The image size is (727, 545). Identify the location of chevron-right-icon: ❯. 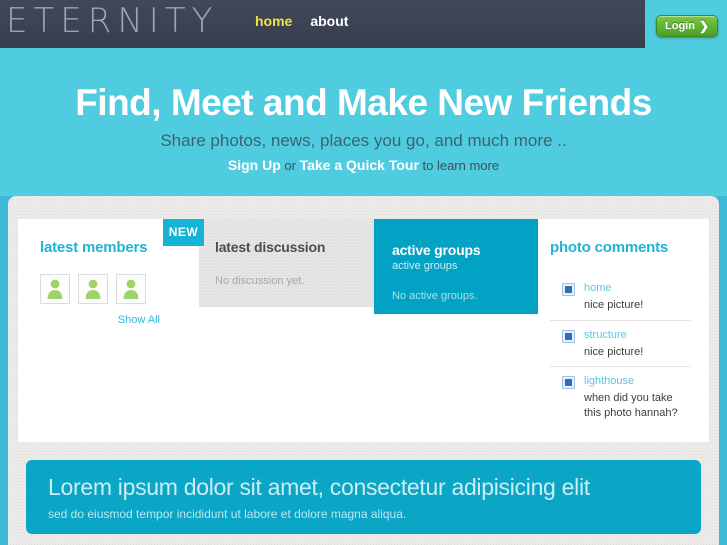
(703, 26).